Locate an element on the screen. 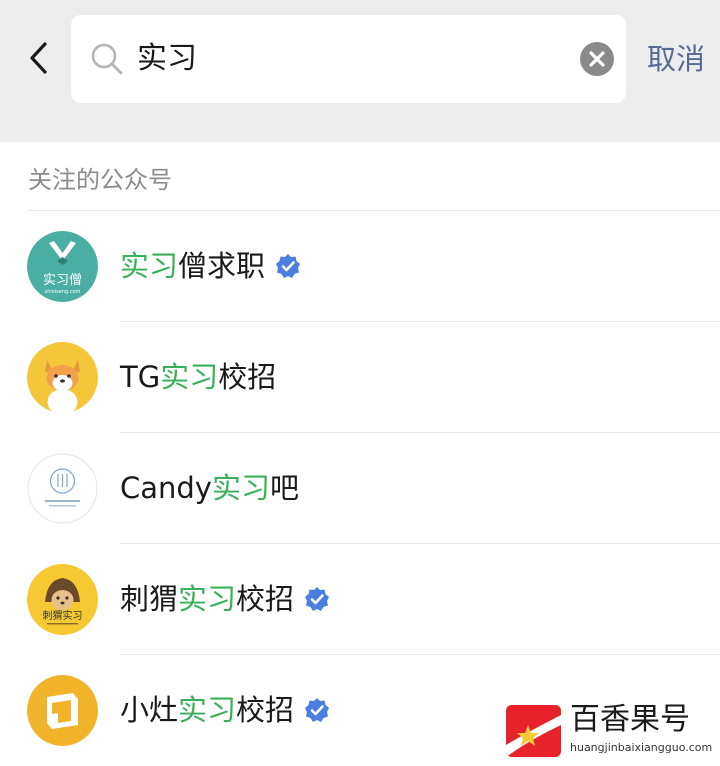 The image size is (720, 766). section-title: 关注的公众号 is located at coordinates (100, 180).